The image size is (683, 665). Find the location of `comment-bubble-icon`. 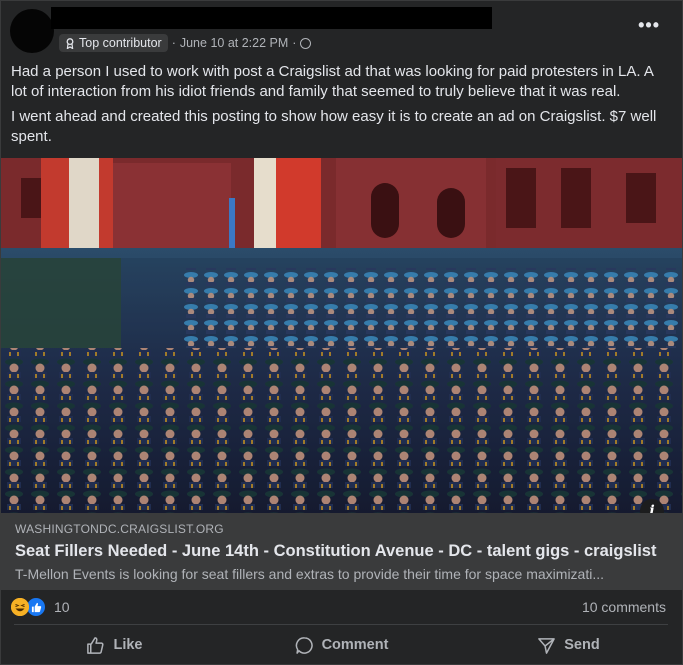

comment-bubble-icon is located at coordinates (304, 645).